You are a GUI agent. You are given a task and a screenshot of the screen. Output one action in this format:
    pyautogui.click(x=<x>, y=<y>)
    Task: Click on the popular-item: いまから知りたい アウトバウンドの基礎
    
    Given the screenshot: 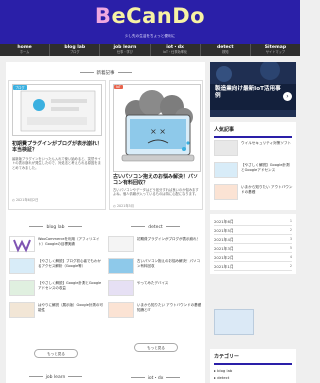 What is the action you would take?
    pyautogui.click(x=267, y=189)
    